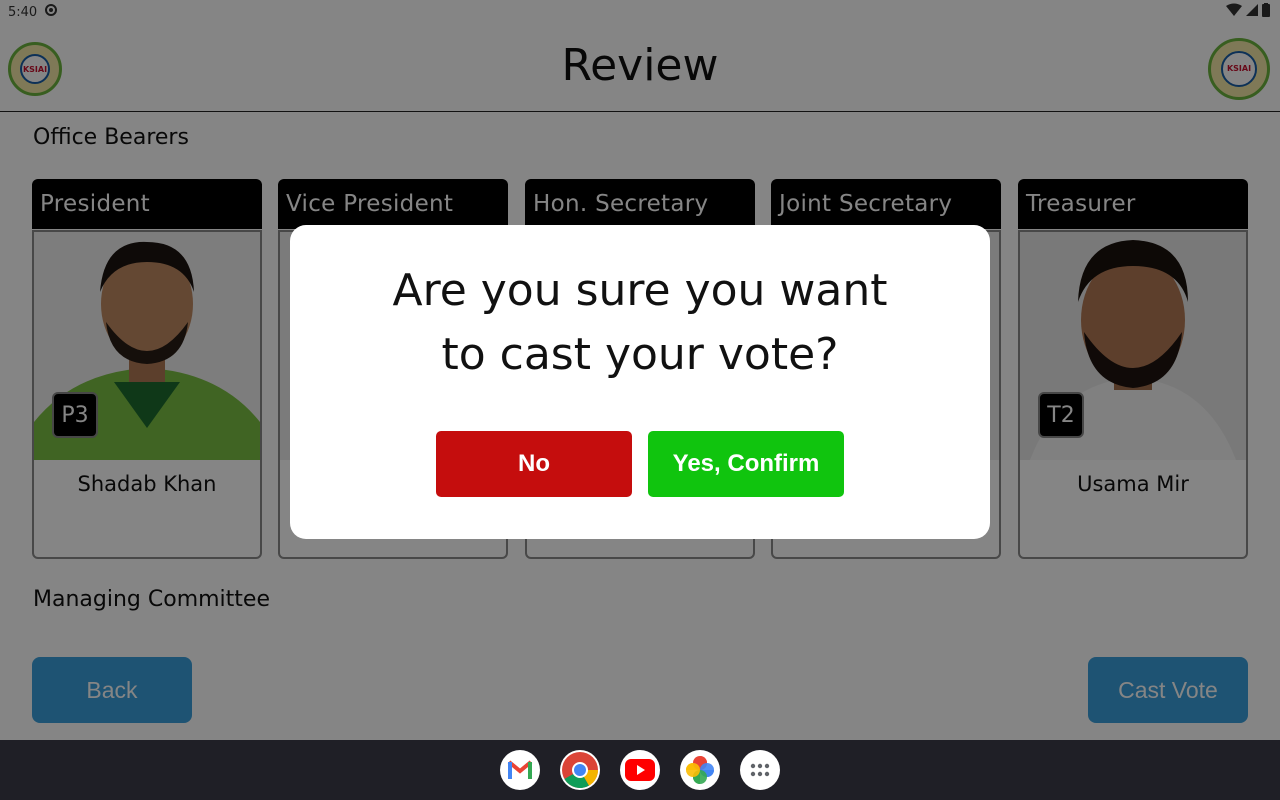  What do you see at coordinates (580, 770) in the screenshot?
I see `chrome-icon` at bounding box center [580, 770].